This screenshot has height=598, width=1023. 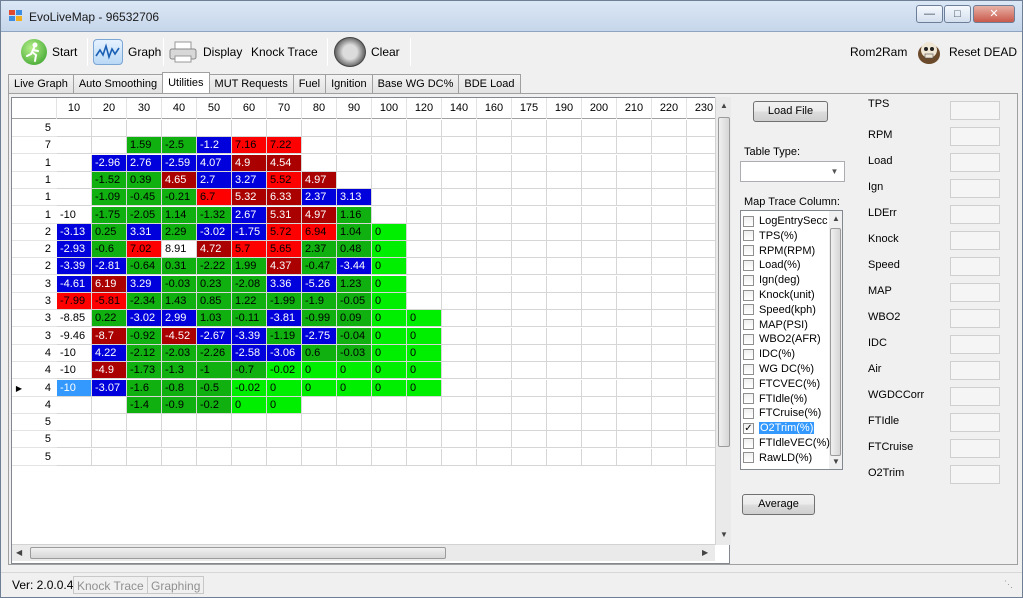 I want to click on table-cell: -10, so click(x=74, y=353).